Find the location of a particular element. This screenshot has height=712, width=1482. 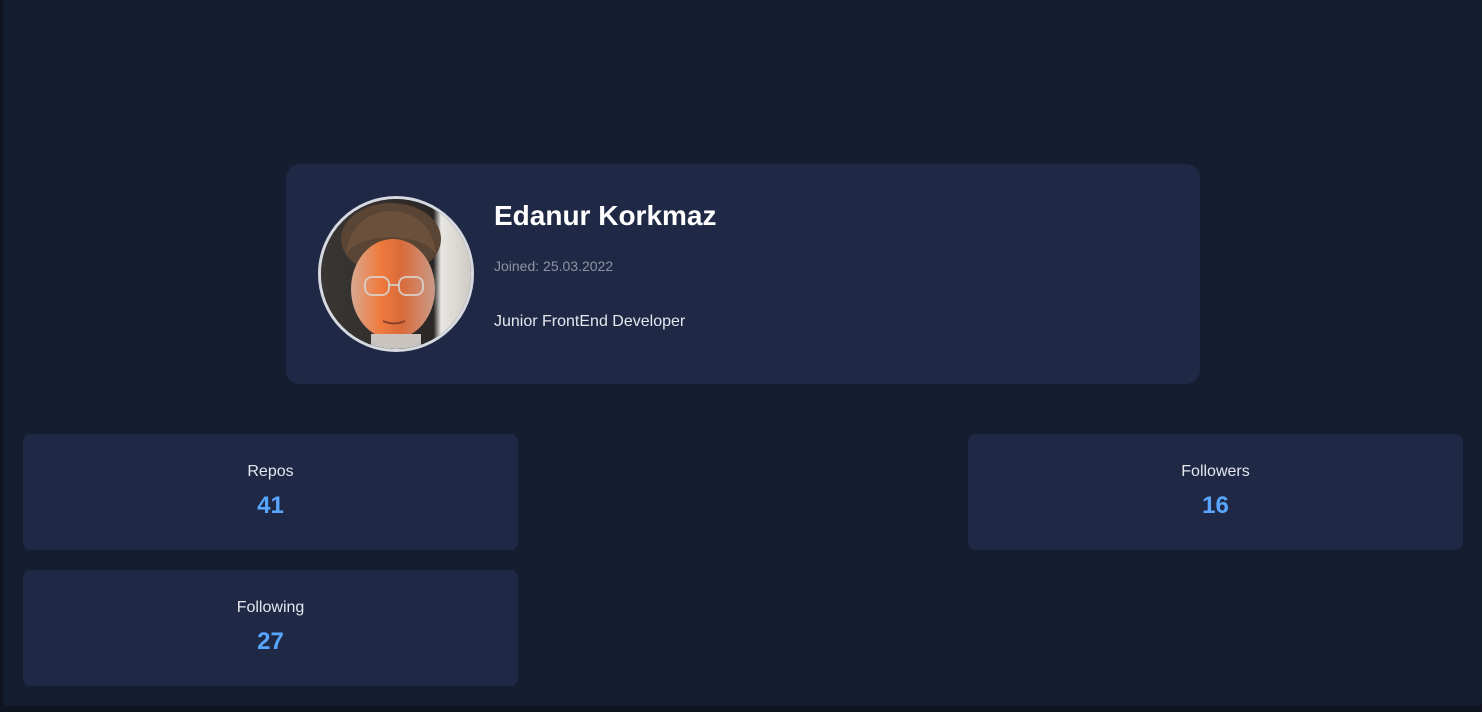

followers-stat-card: Followers 16 is located at coordinates (1215, 492).